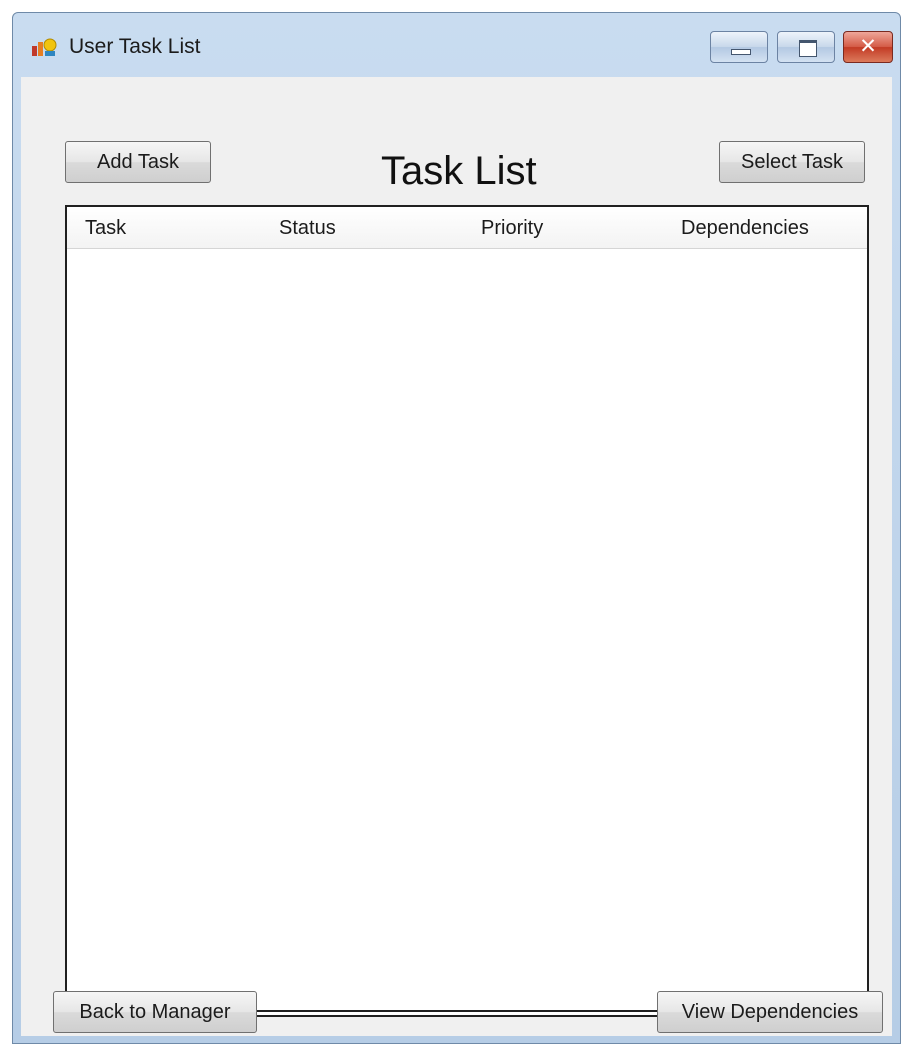 The image size is (911, 1057). Describe the element at coordinates (739, 47) in the screenshot. I see `minimize-button` at that location.